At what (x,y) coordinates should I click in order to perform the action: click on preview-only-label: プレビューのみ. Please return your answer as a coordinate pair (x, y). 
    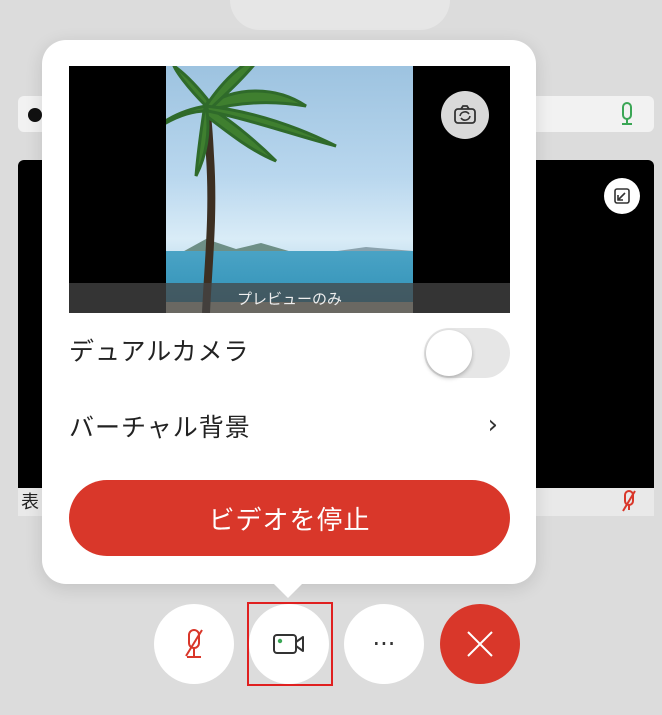
    Looking at the image, I should click on (289, 298).